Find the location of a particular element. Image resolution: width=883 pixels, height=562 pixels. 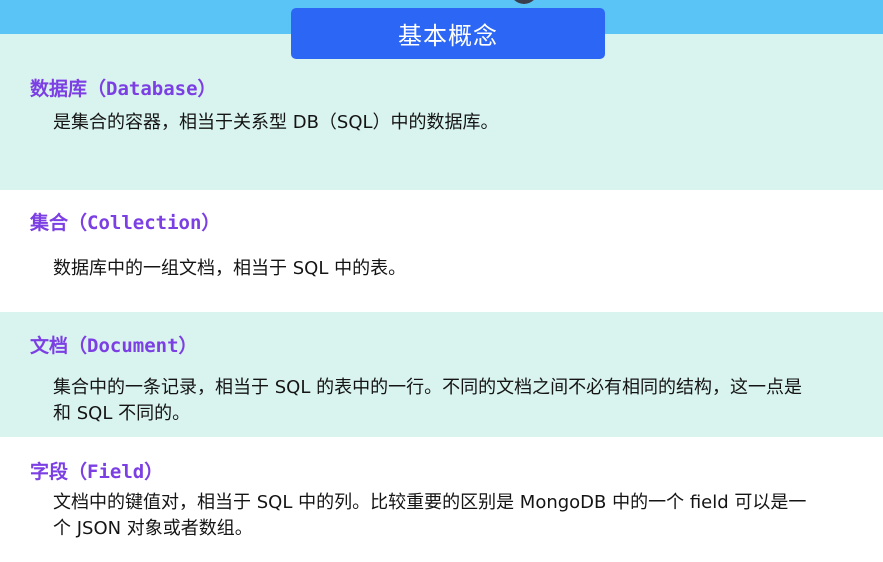

concept-description: 是集合的容器，相当于关系型 DB（SQL）中的数据库。 is located at coordinates (276, 122).